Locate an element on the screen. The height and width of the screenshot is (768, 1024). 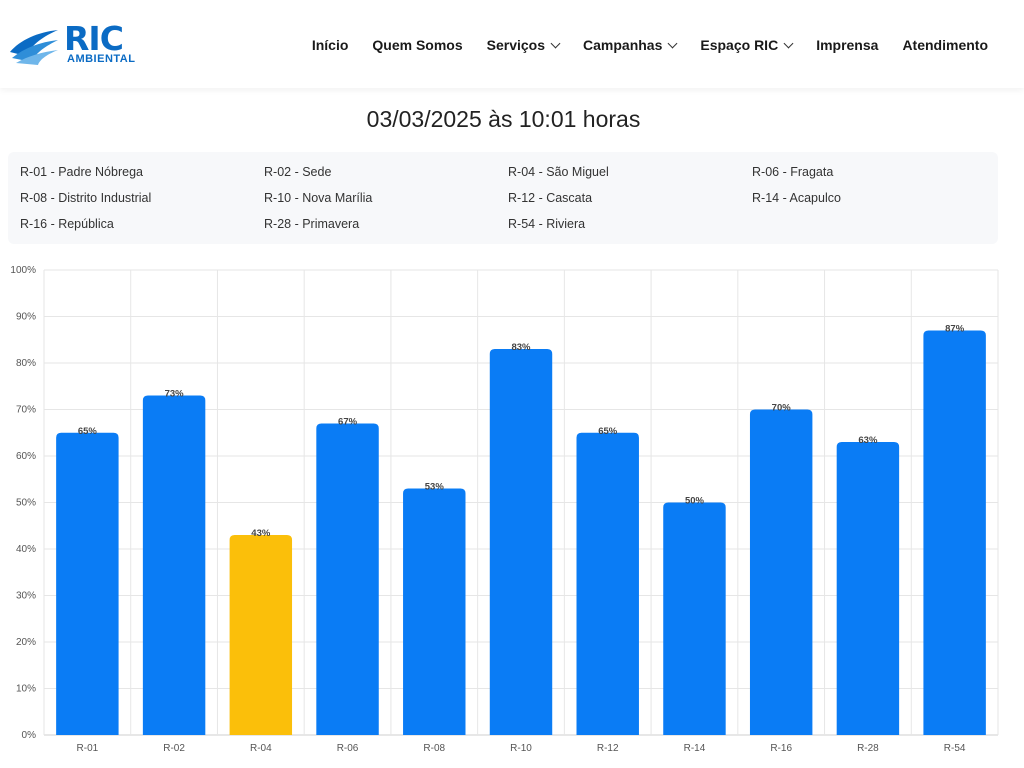
data-label: 83% is located at coordinates (521, 347).